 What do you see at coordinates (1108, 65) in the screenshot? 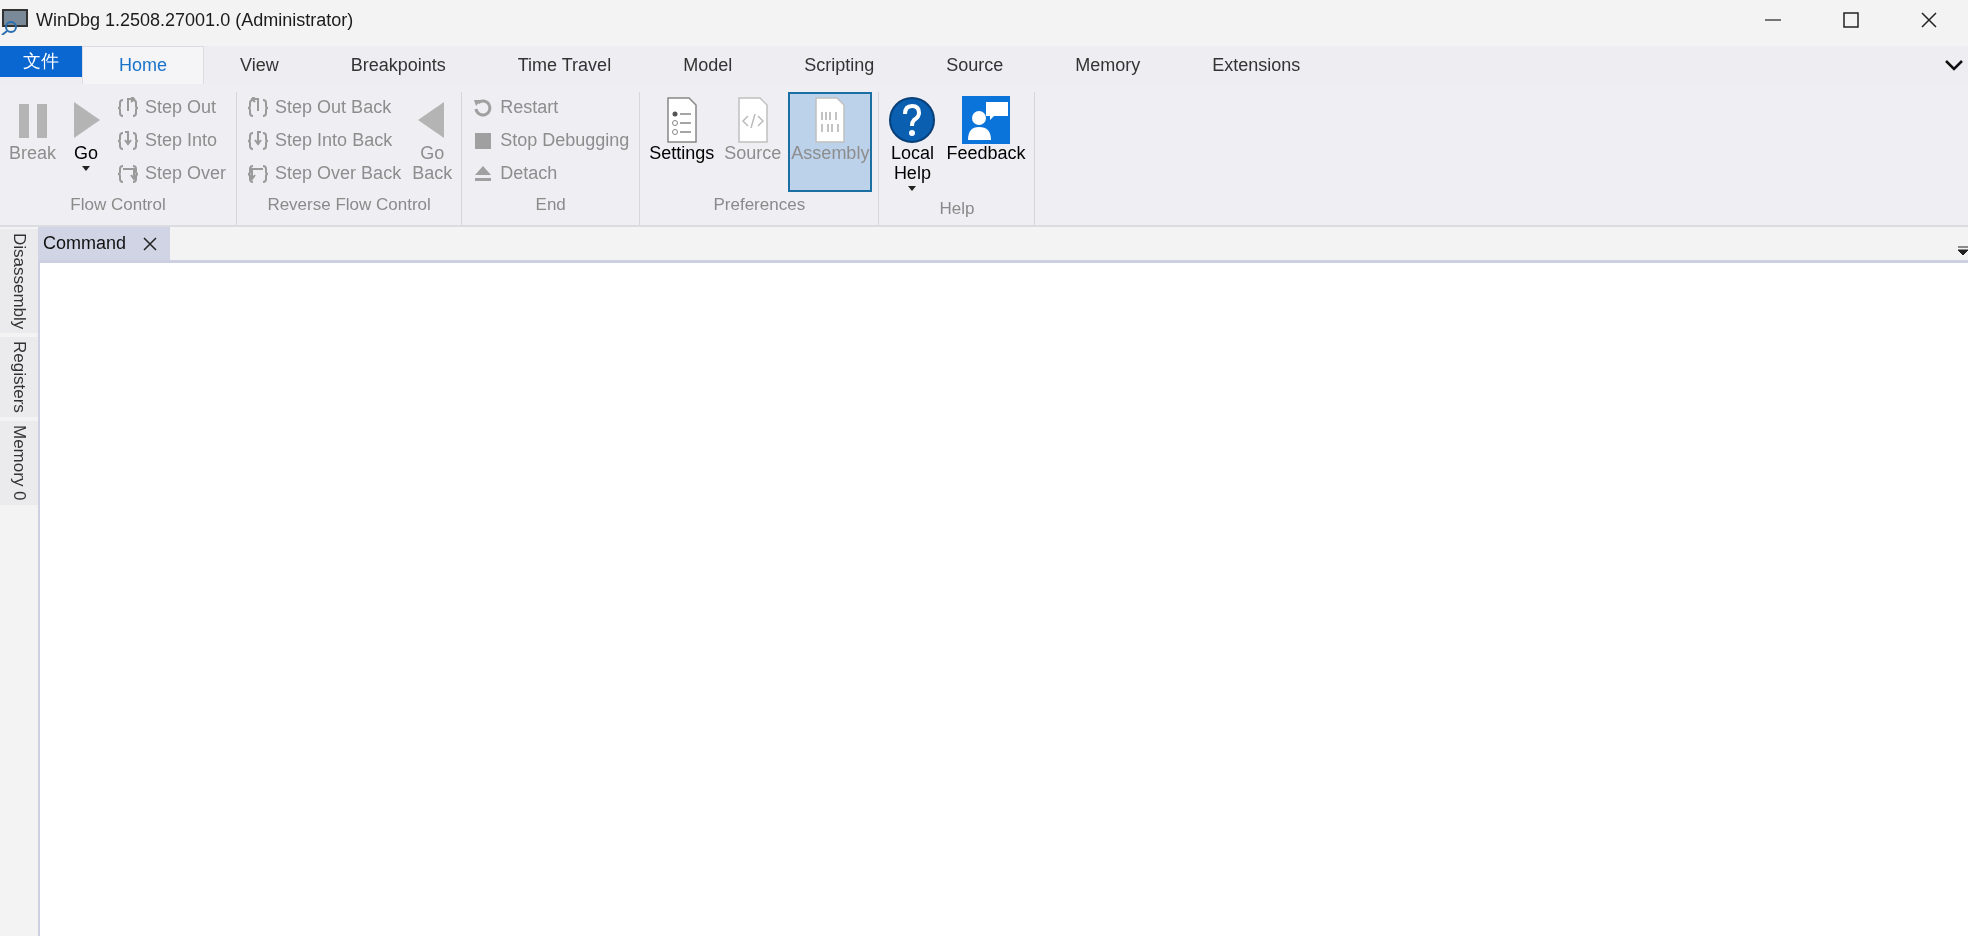
I see `ribbon-tab: Memory` at bounding box center [1108, 65].